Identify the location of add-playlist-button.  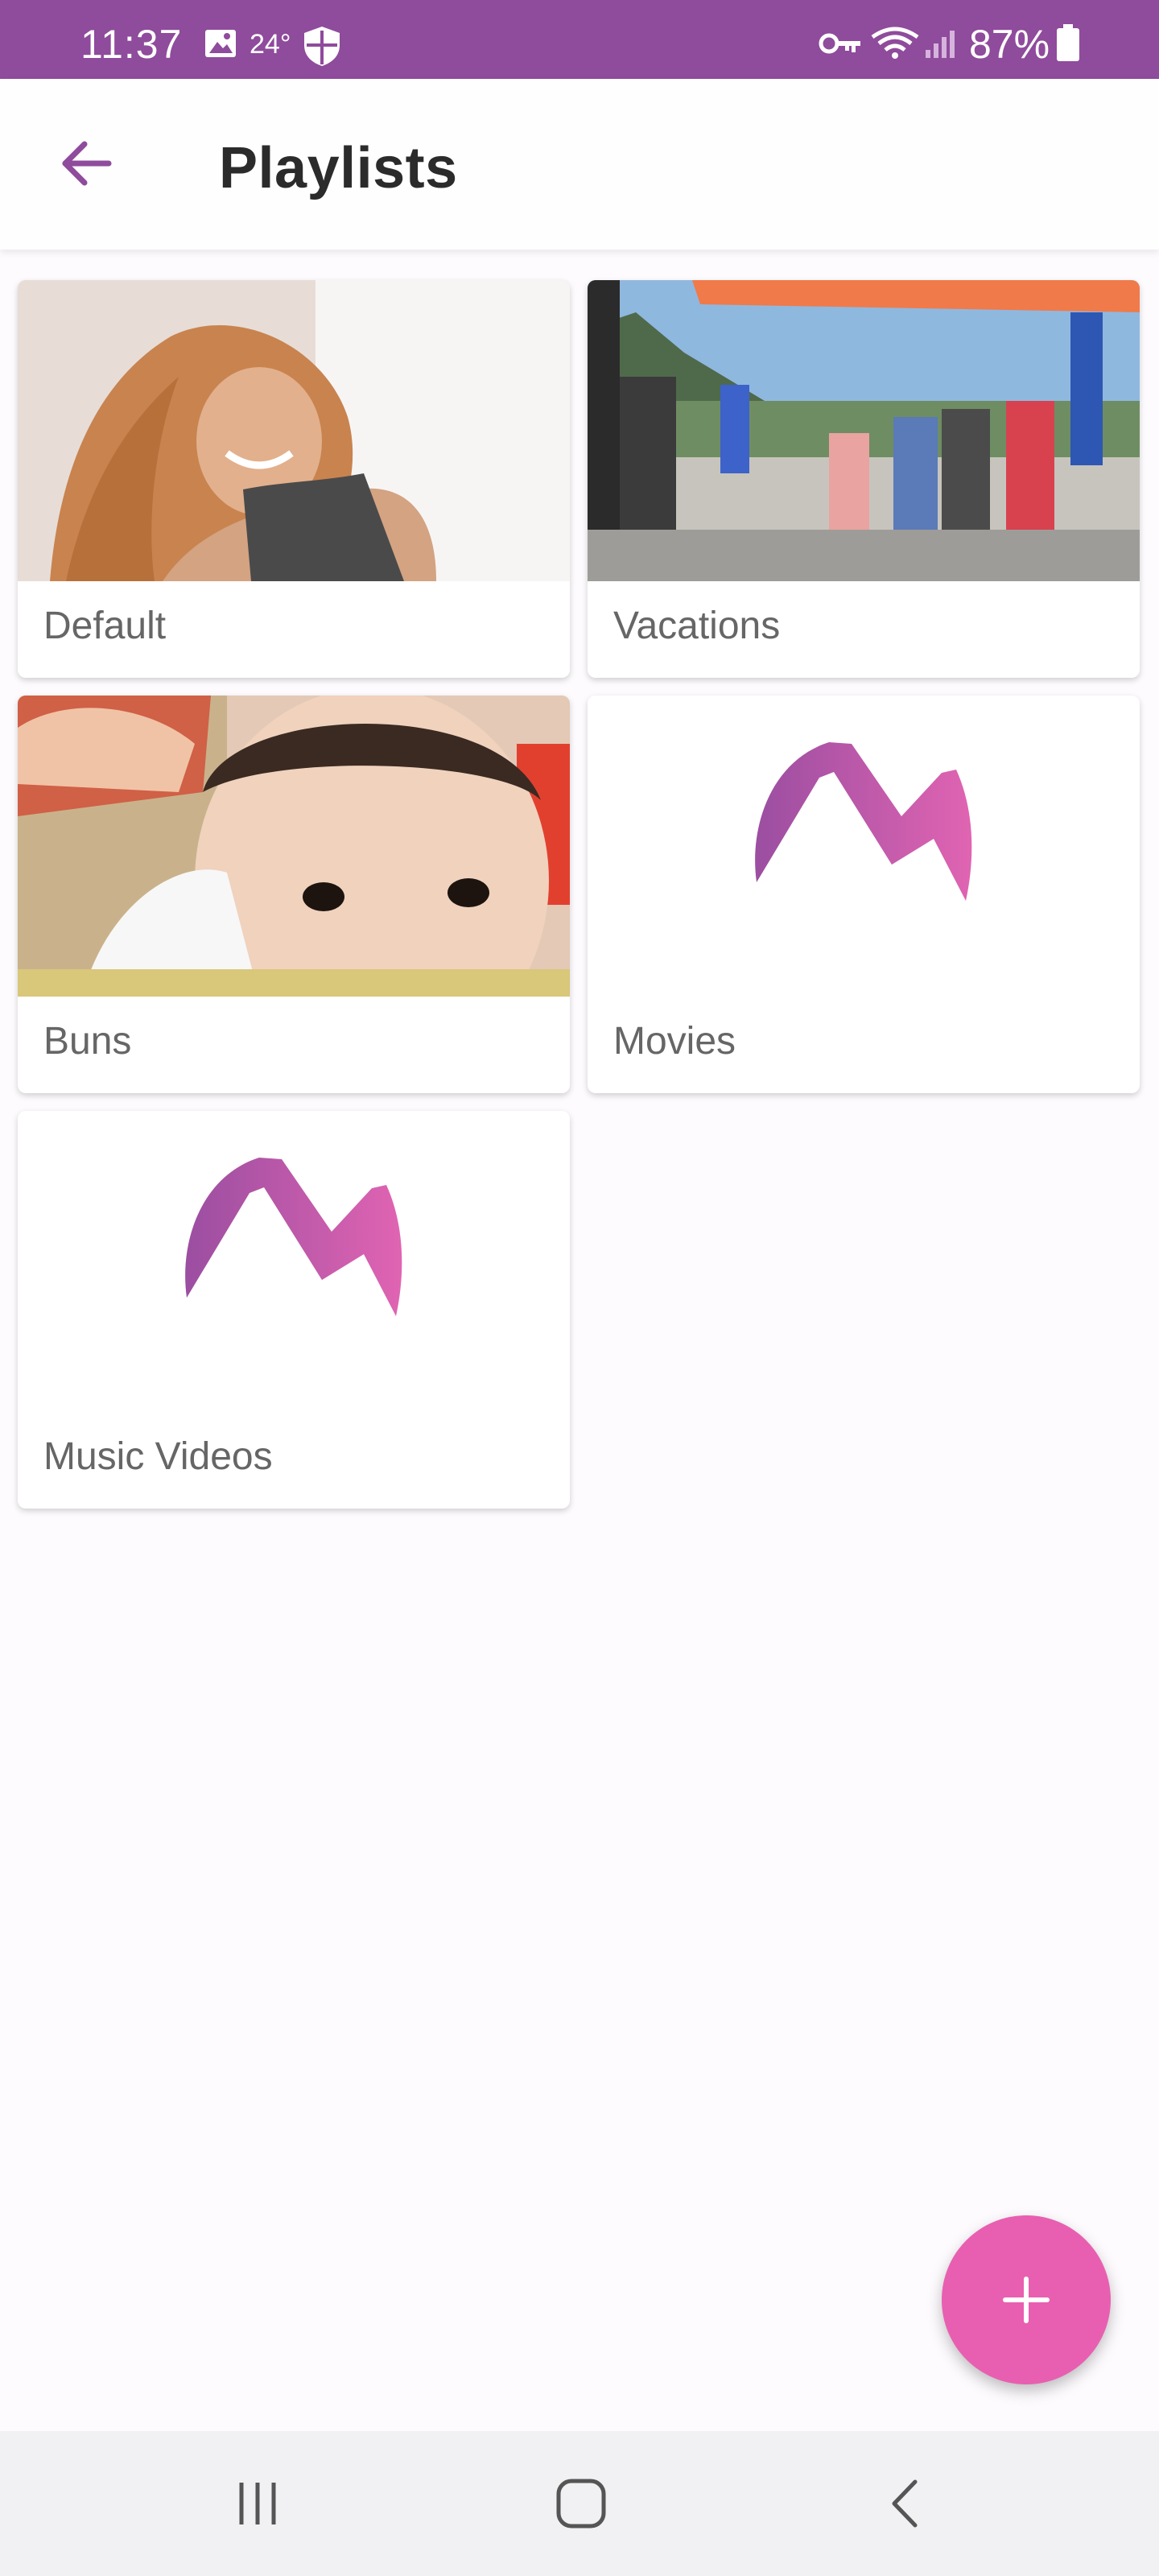
(1026, 2299).